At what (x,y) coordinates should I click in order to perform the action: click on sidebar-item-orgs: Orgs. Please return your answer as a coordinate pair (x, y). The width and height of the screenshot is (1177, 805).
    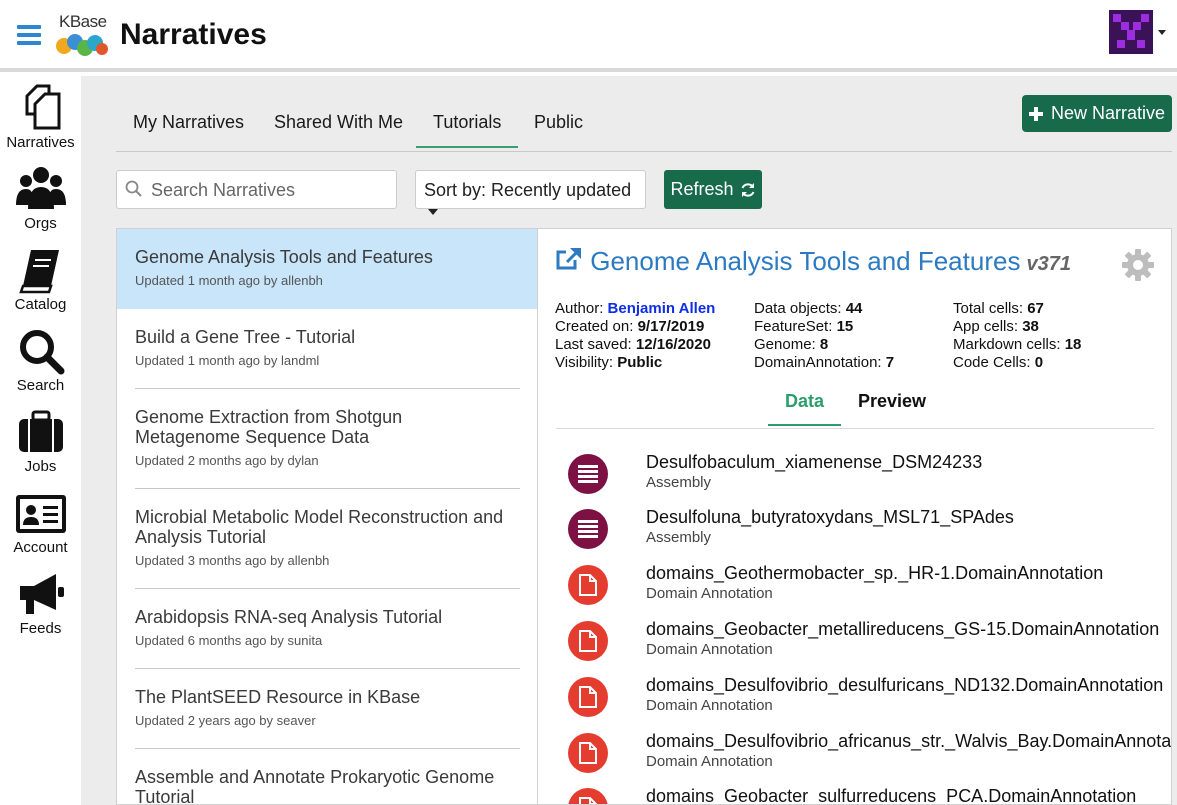
    Looking at the image, I should click on (40, 205).